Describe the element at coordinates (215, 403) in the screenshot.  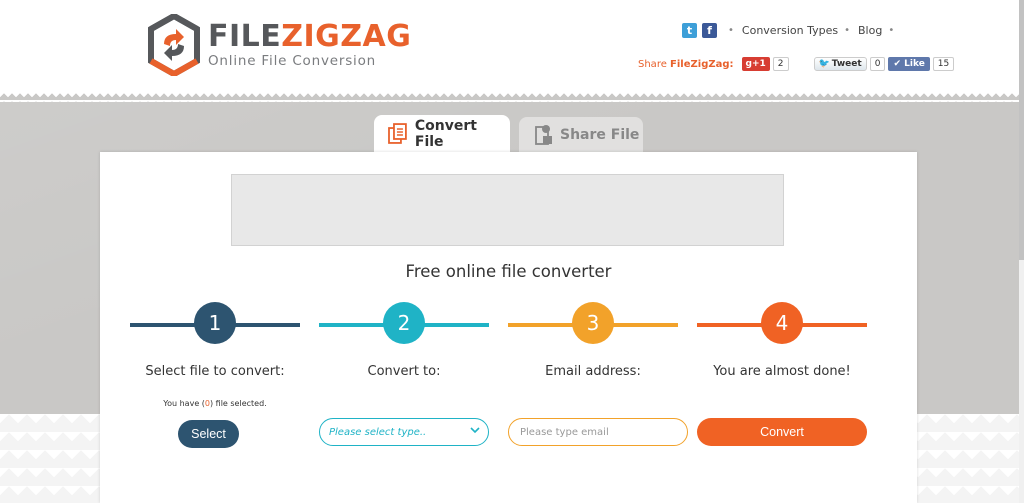
I see `selected-files-info: You have (0) file selected.` at that location.